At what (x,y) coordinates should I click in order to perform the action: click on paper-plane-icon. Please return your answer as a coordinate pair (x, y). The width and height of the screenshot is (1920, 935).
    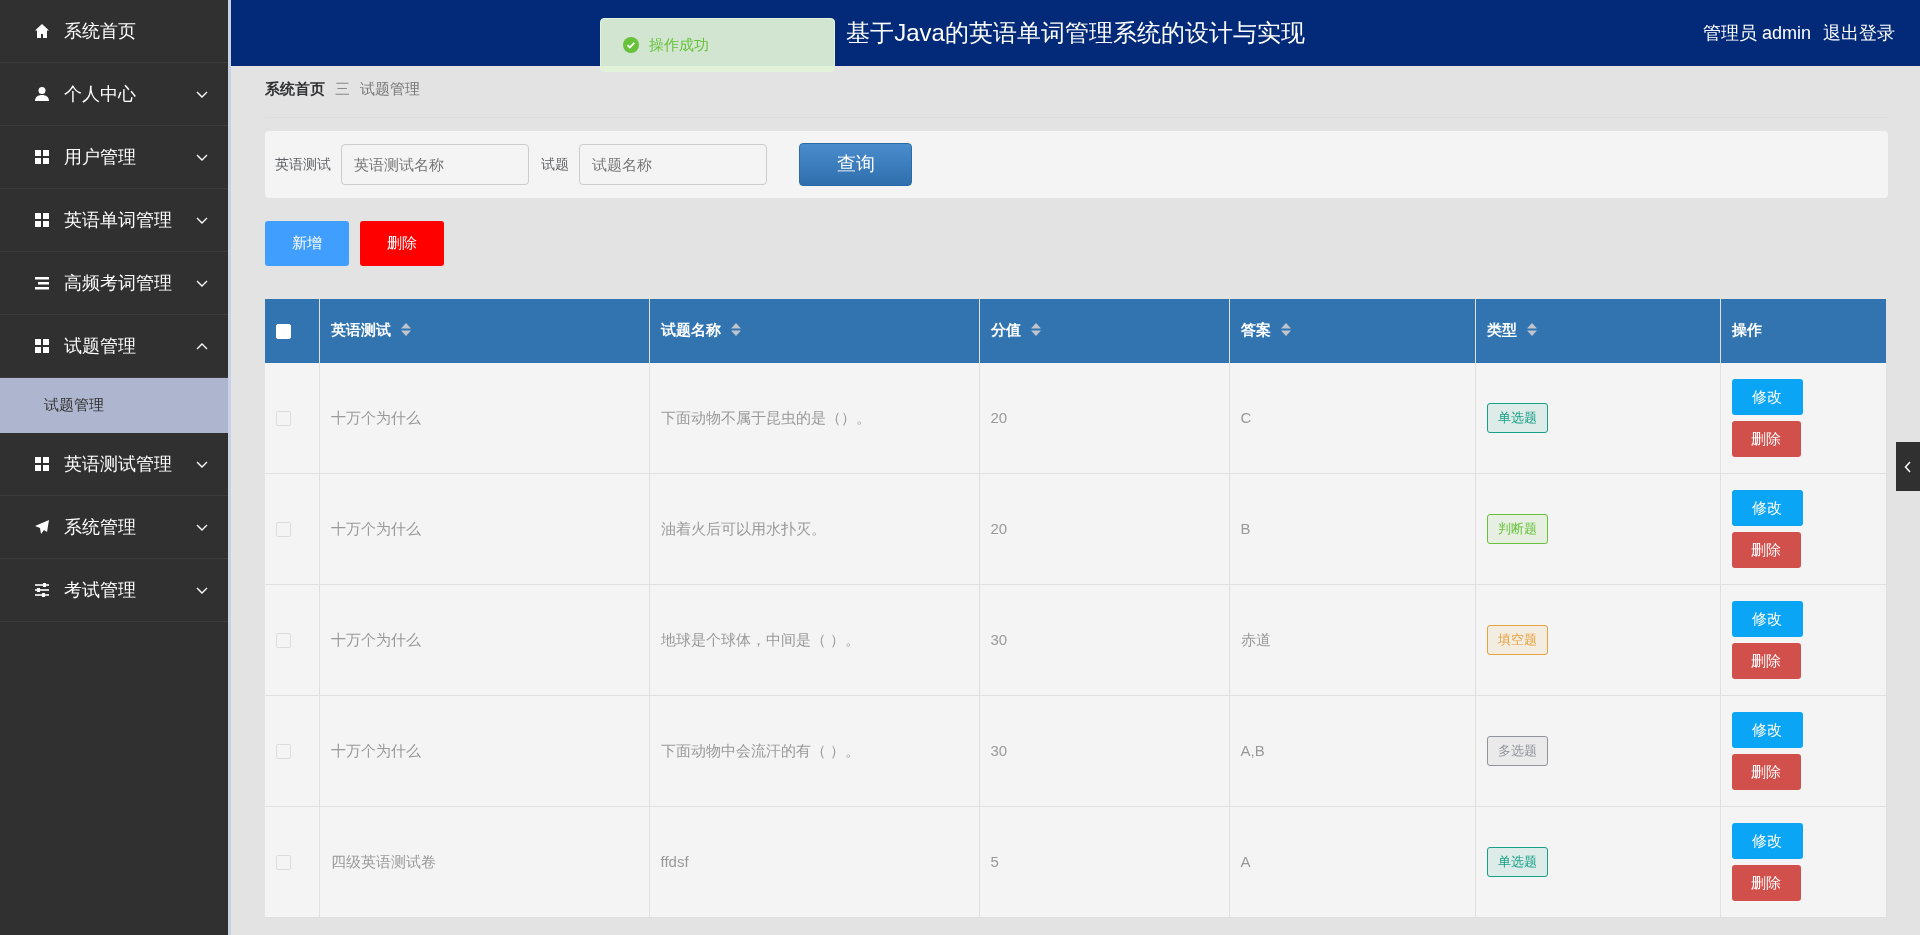
    Looking at the image, I should click on (42, 527).